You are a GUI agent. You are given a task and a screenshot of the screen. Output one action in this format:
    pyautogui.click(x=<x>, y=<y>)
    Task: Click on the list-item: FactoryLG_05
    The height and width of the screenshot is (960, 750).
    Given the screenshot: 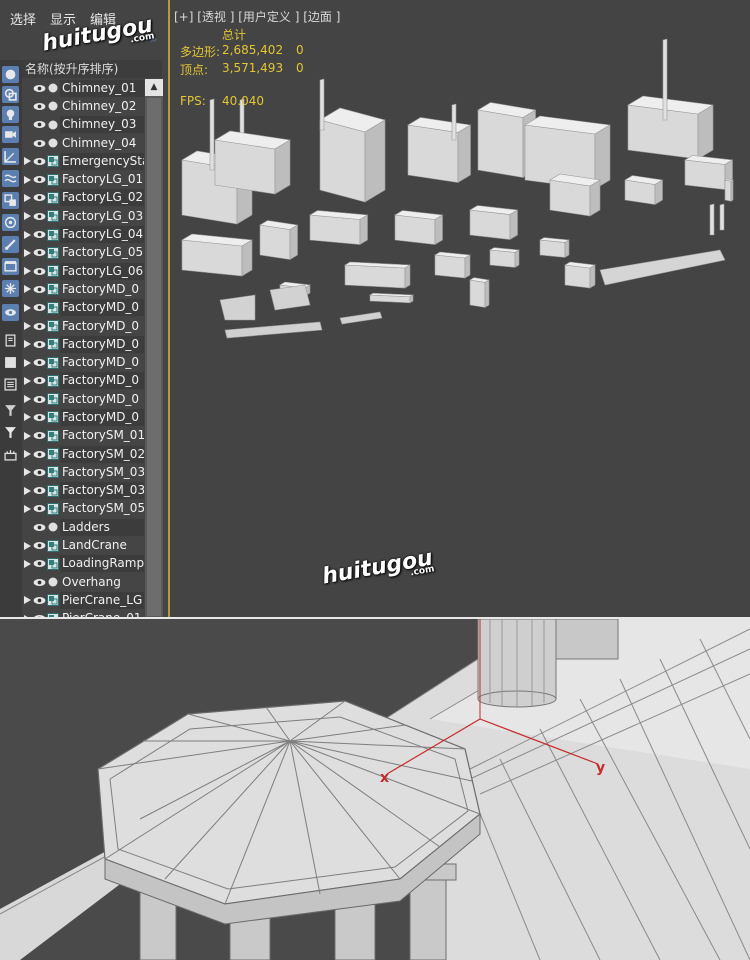 What is the action you would take?
    pyautogui.click(x=83, y=253)
    